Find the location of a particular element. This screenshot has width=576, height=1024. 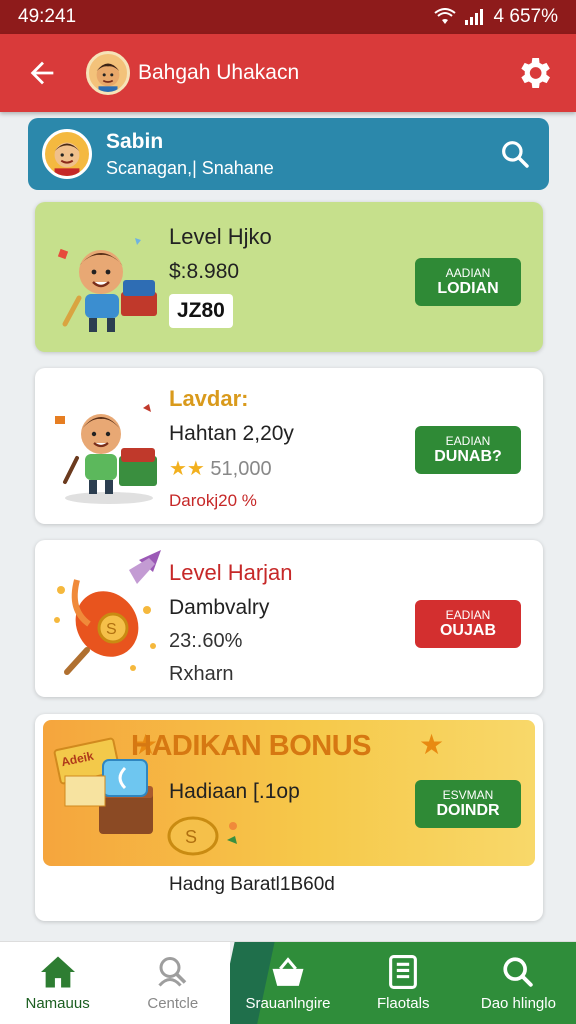

wifi-icon is located at coordinates (444, 16).